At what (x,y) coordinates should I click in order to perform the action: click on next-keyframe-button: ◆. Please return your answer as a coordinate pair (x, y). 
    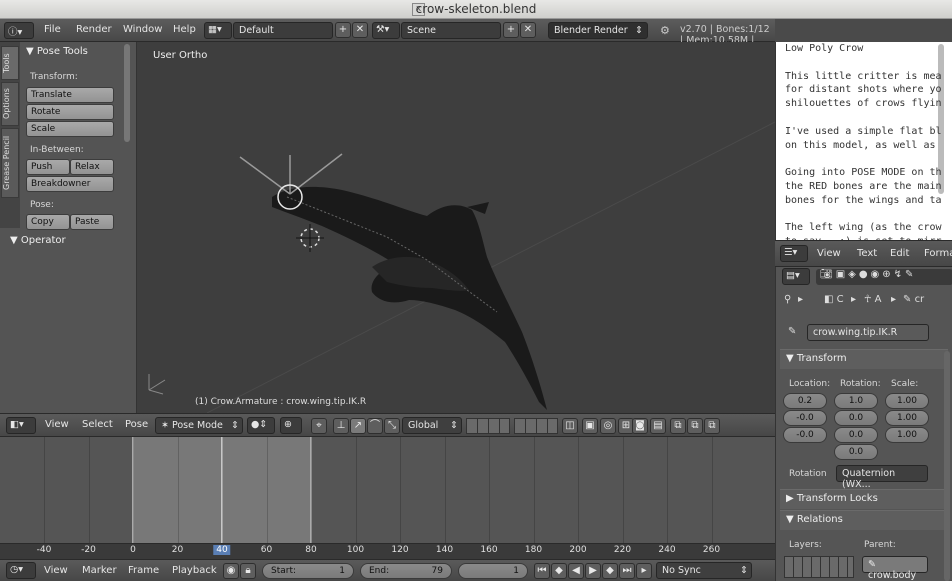
    Looking at the image, I should click on (610, 571).